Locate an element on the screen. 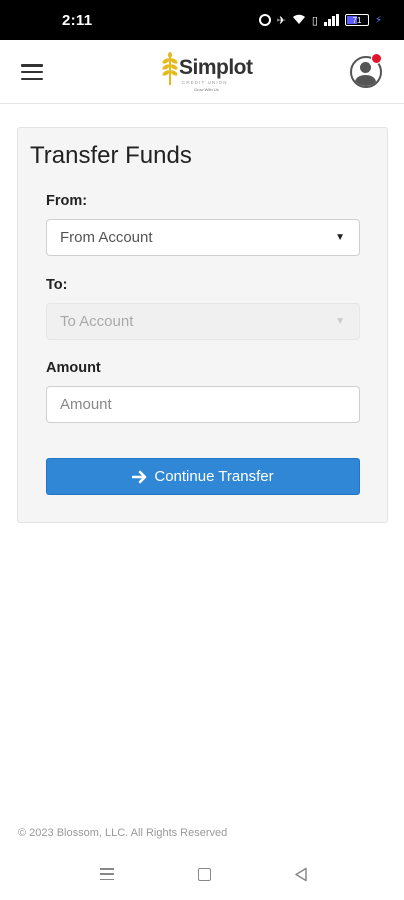 This screenshot has width=404, height=900. from-account-select: From Account ▼ is located at coordinates (203, 237).